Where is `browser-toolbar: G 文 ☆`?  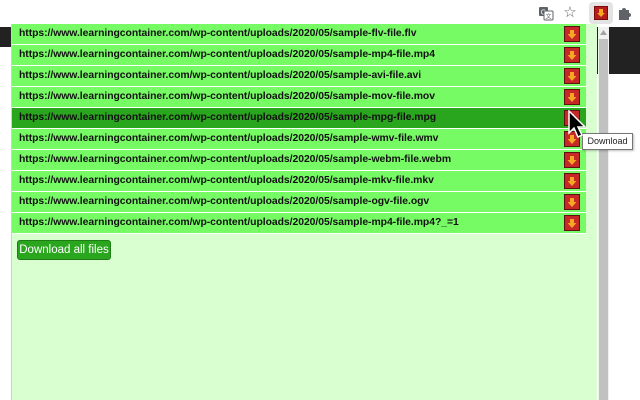
browser-toolbar: G 文 ☆ is located at coordinates (320, 13).